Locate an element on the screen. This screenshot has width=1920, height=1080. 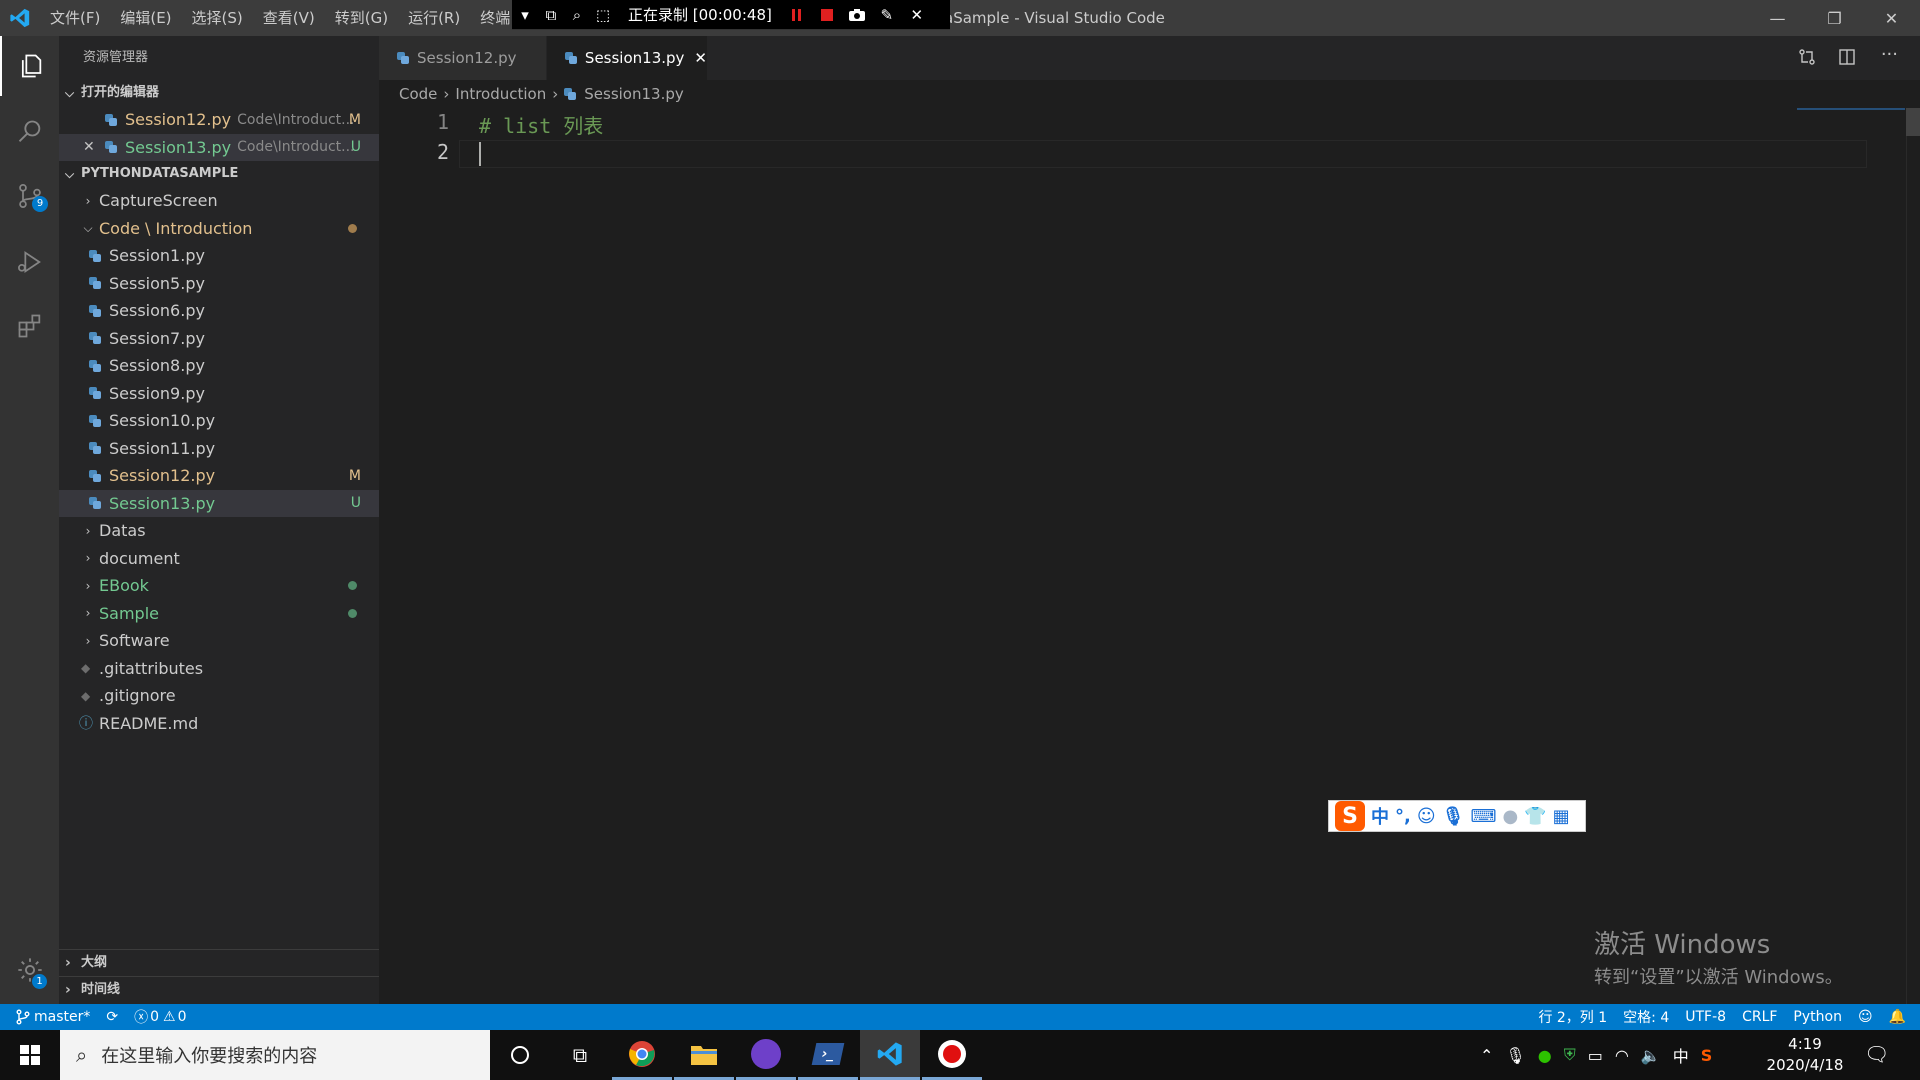
window-icon: ⧉ is located at coordinates (551, 15).